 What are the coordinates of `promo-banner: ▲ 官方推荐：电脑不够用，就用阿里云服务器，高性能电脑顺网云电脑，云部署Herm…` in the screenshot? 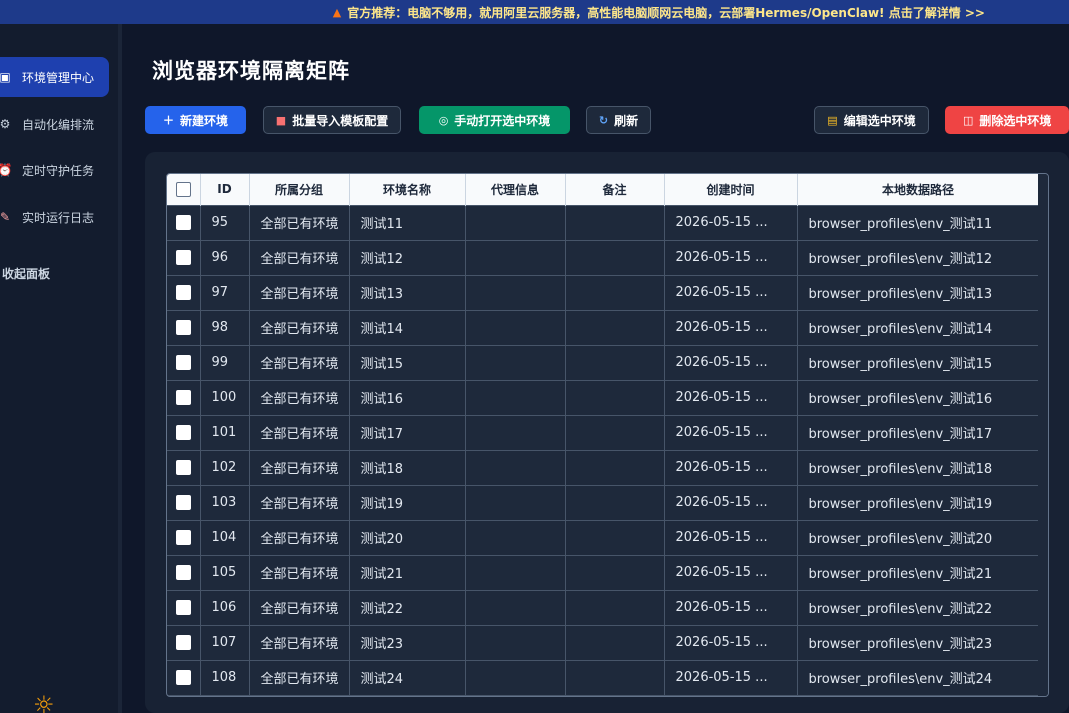 It's located at (534, 12).